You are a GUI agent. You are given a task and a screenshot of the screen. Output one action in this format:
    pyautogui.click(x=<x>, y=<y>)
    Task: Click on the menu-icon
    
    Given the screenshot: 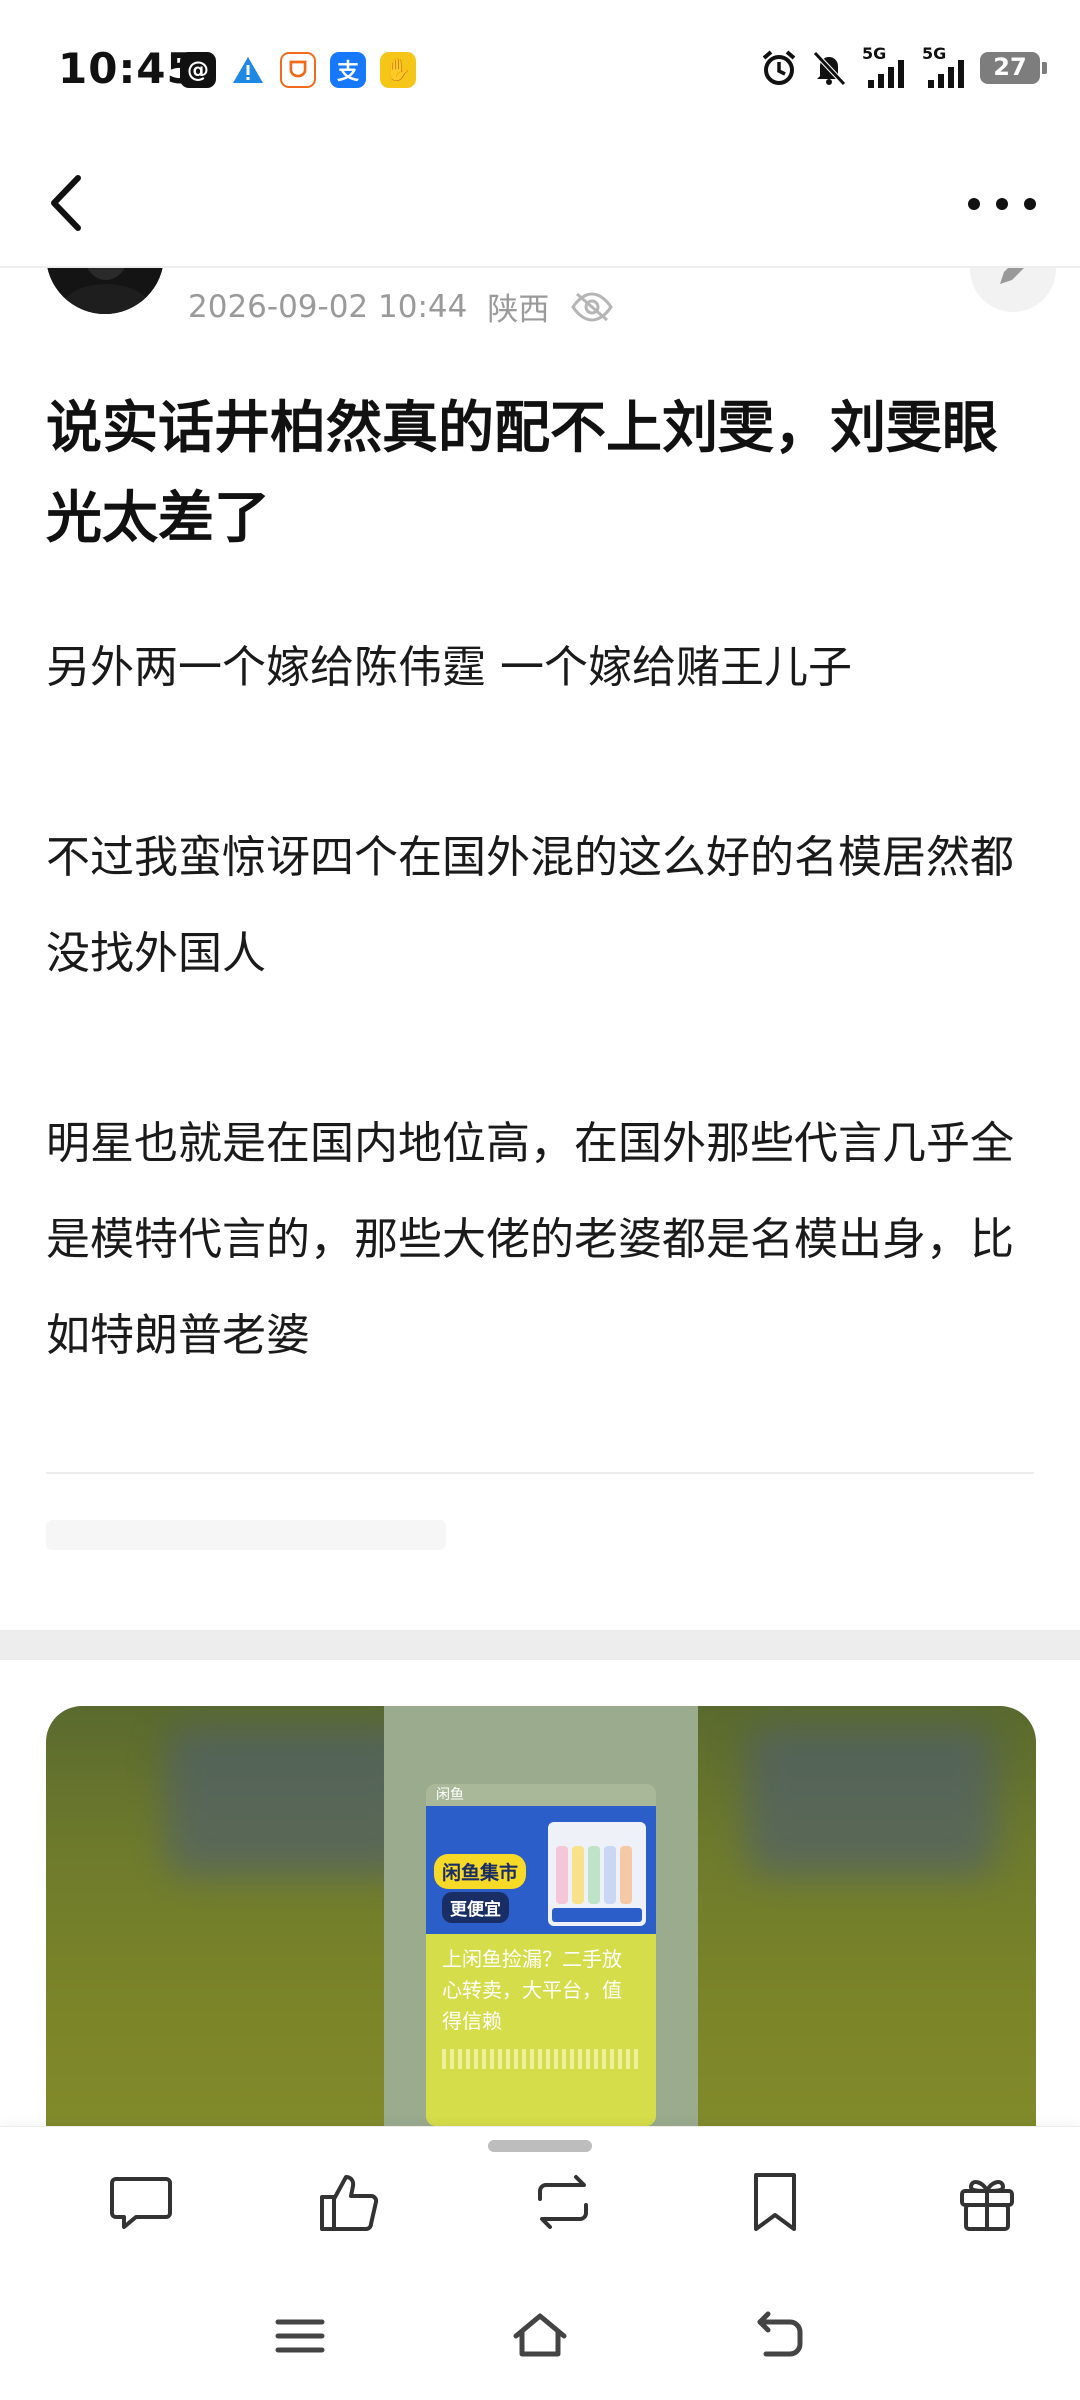 What is the action you would take?
    pyautogui.click(x=300, y=2336)
    